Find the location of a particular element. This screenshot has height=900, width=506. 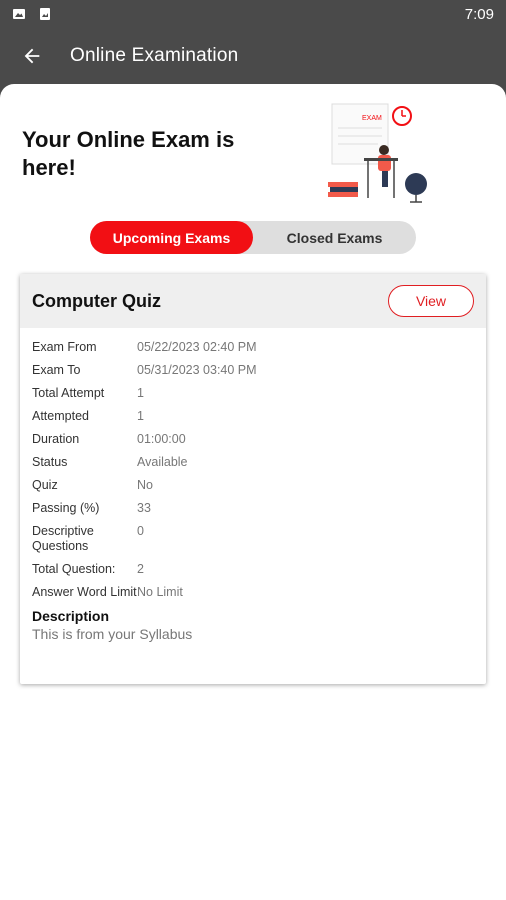

gallery-icon is located at coordinates (19, 14).